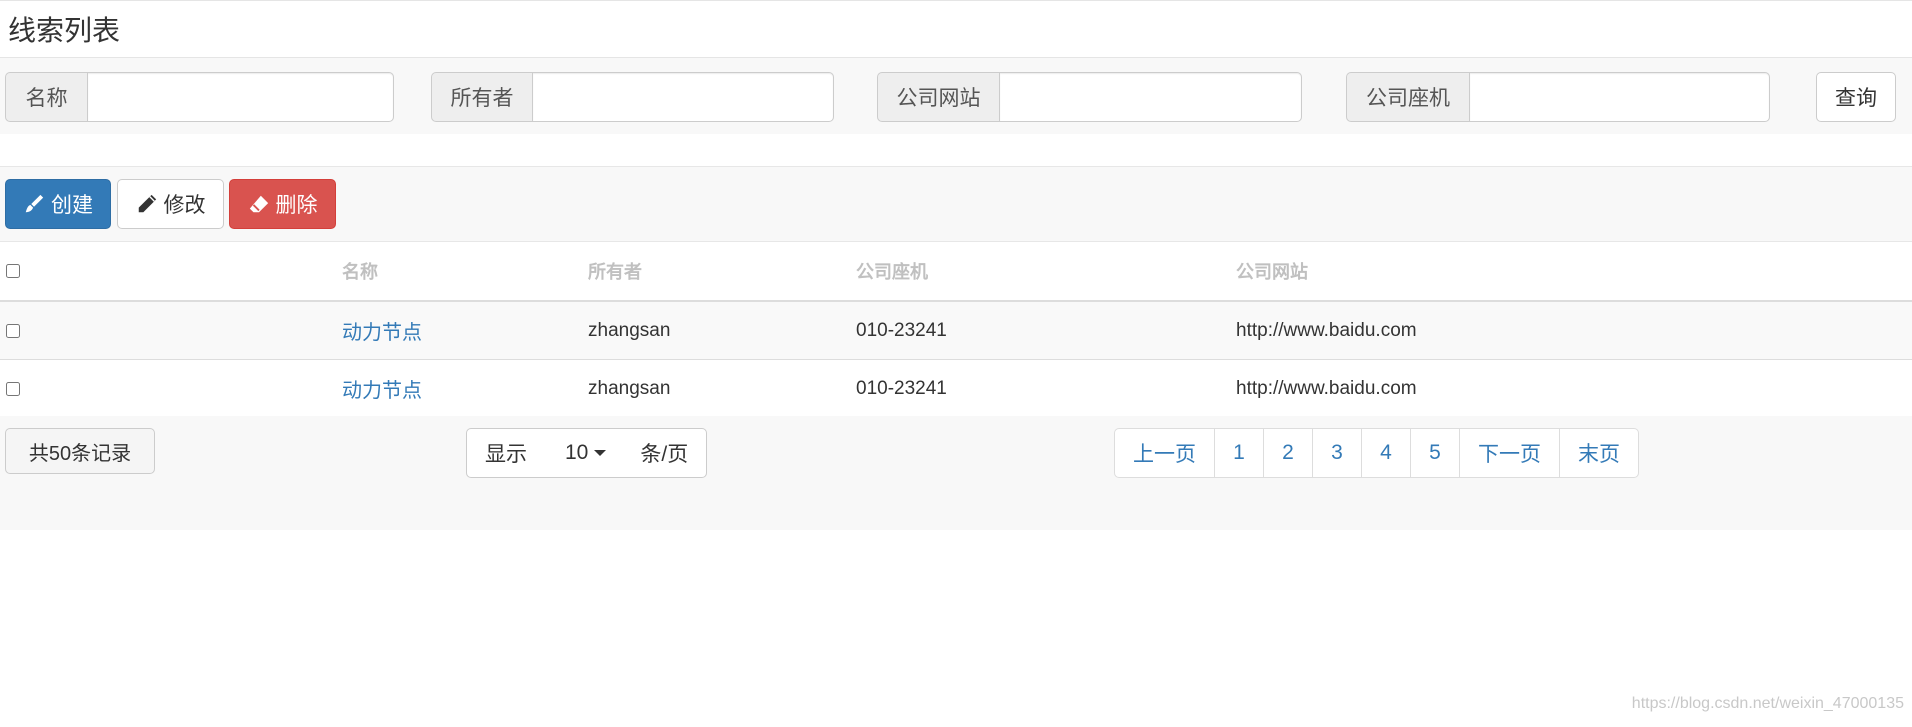 The image size is (1912, 727). Describe the element at coordinates (1856, 97) in the screenshot. I see `query-button: 查询` at that location.